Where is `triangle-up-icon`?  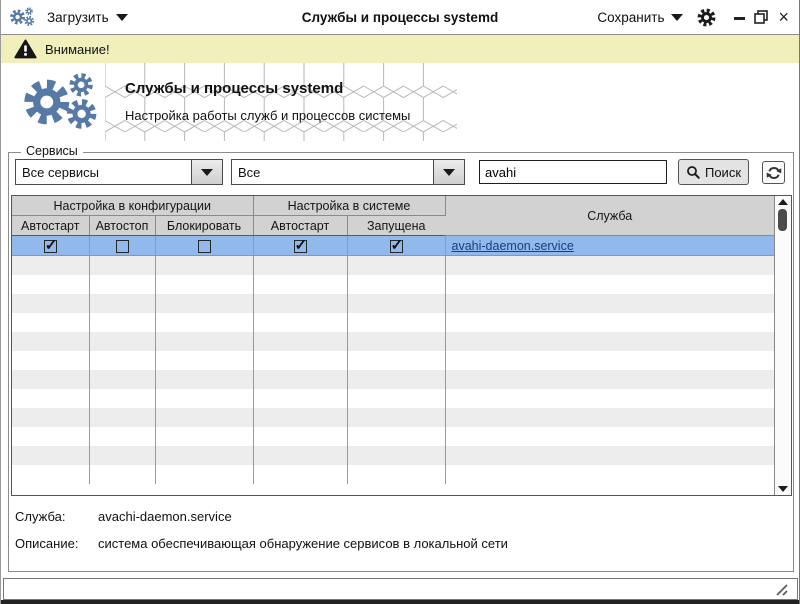
triangle-up-icon is located at coordinates (783, 202).